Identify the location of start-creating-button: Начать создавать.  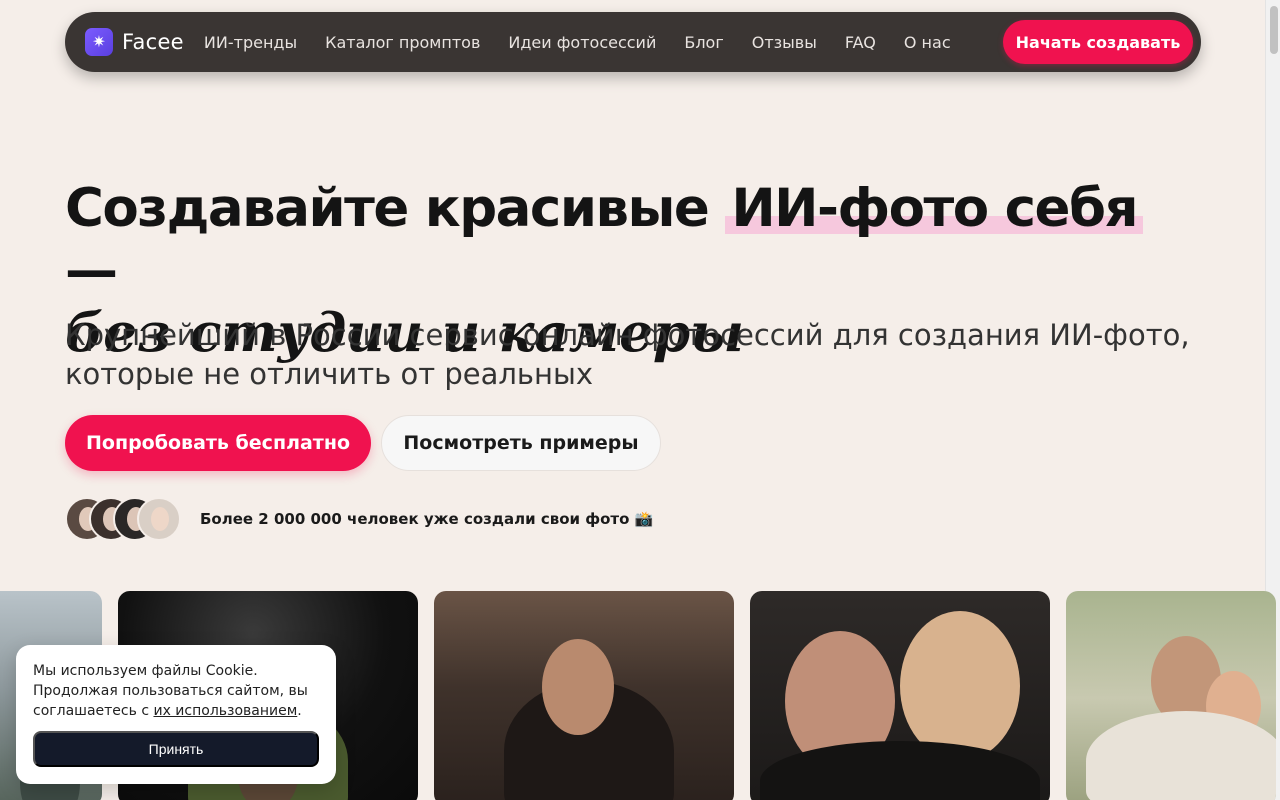
(1098, 42).